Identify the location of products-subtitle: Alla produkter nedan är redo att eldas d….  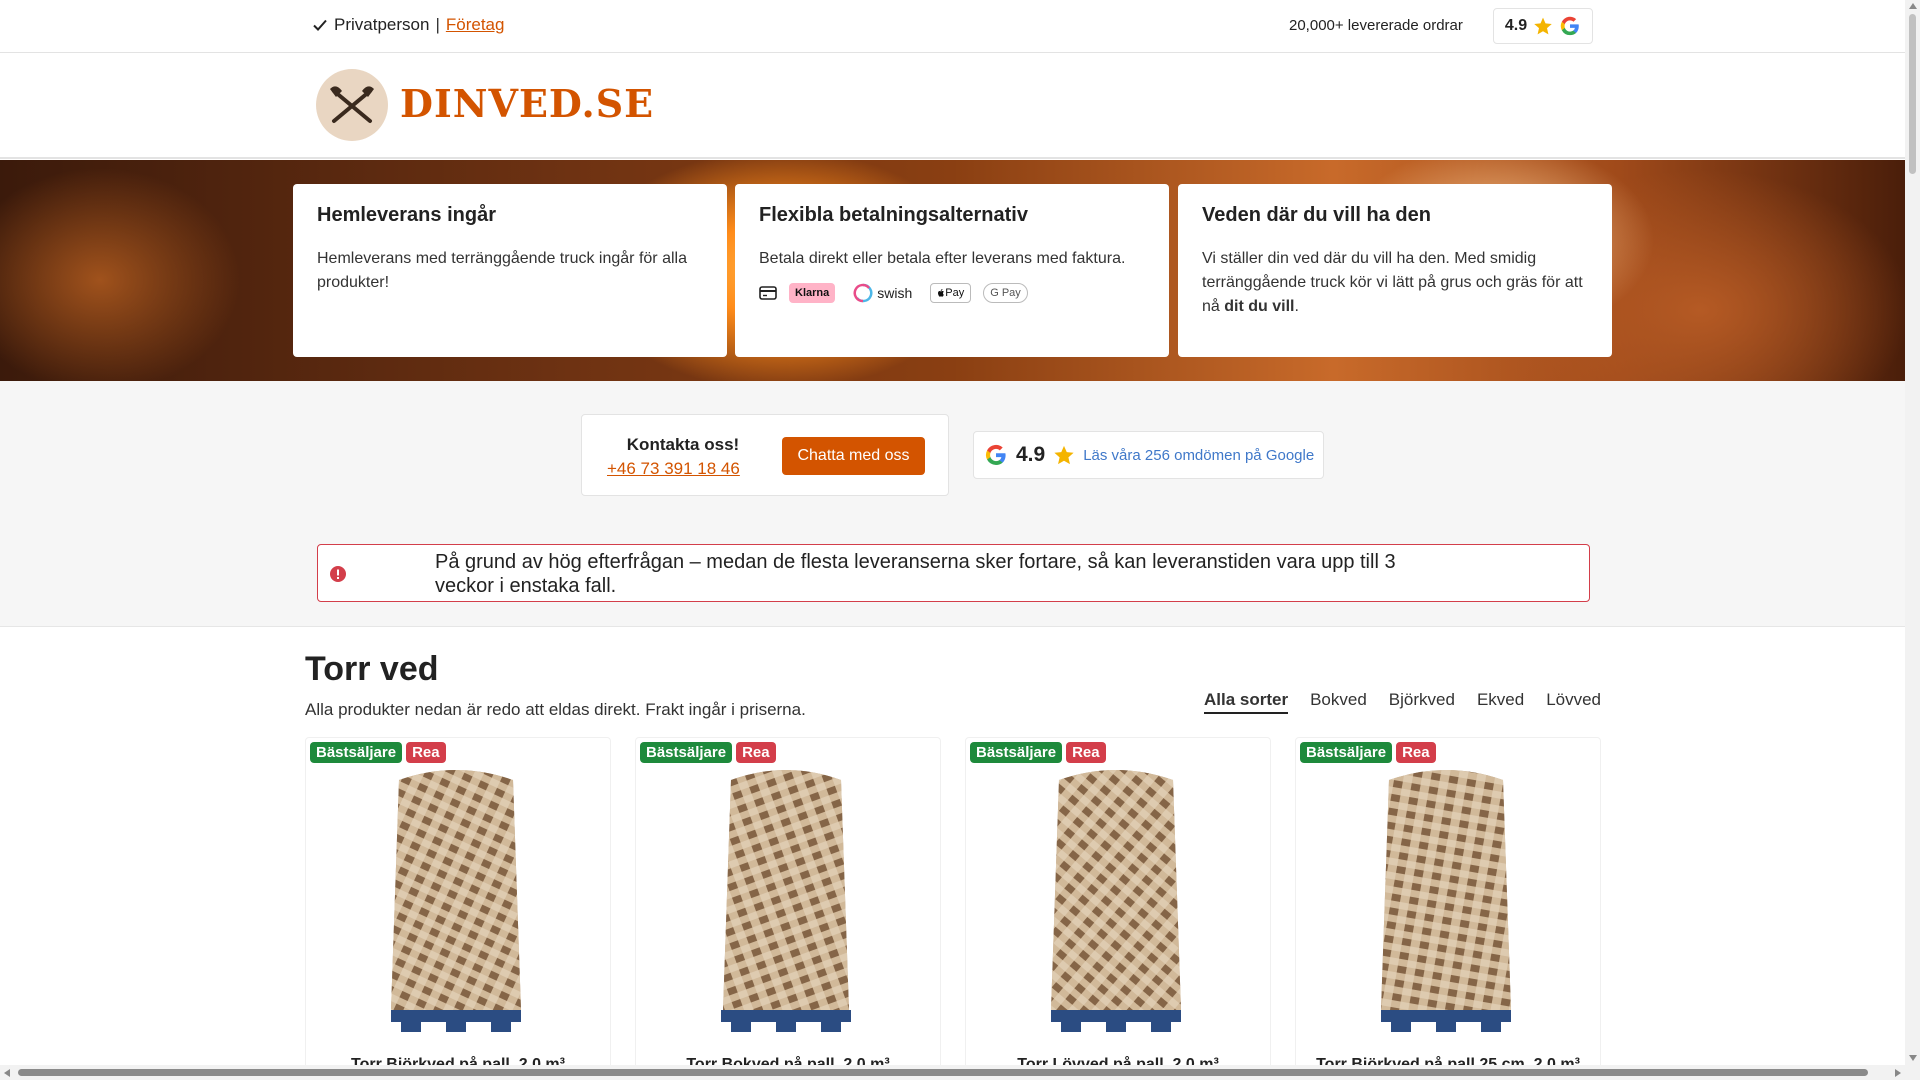
(555, 709).